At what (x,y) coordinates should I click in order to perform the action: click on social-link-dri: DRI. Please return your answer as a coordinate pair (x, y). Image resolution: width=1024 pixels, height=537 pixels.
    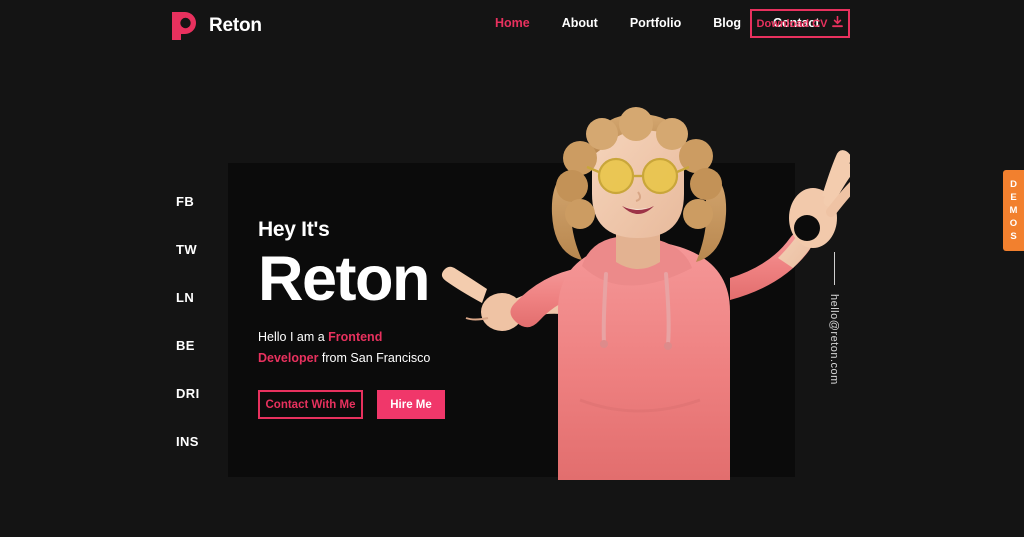
    Looking at the image, I should click on (188, 406).